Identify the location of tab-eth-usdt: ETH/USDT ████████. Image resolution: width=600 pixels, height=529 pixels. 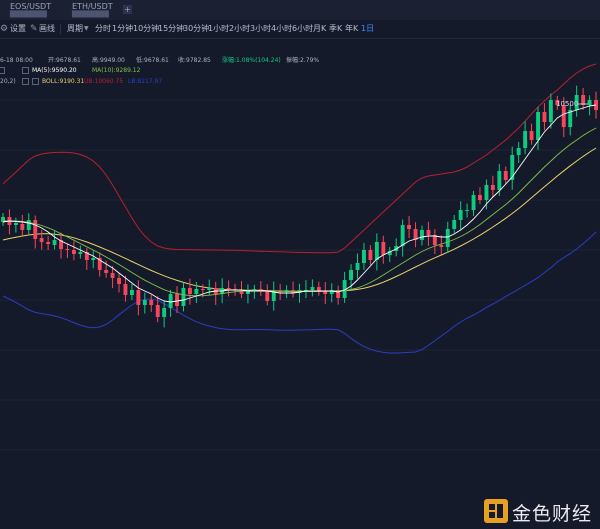
(100, 10).